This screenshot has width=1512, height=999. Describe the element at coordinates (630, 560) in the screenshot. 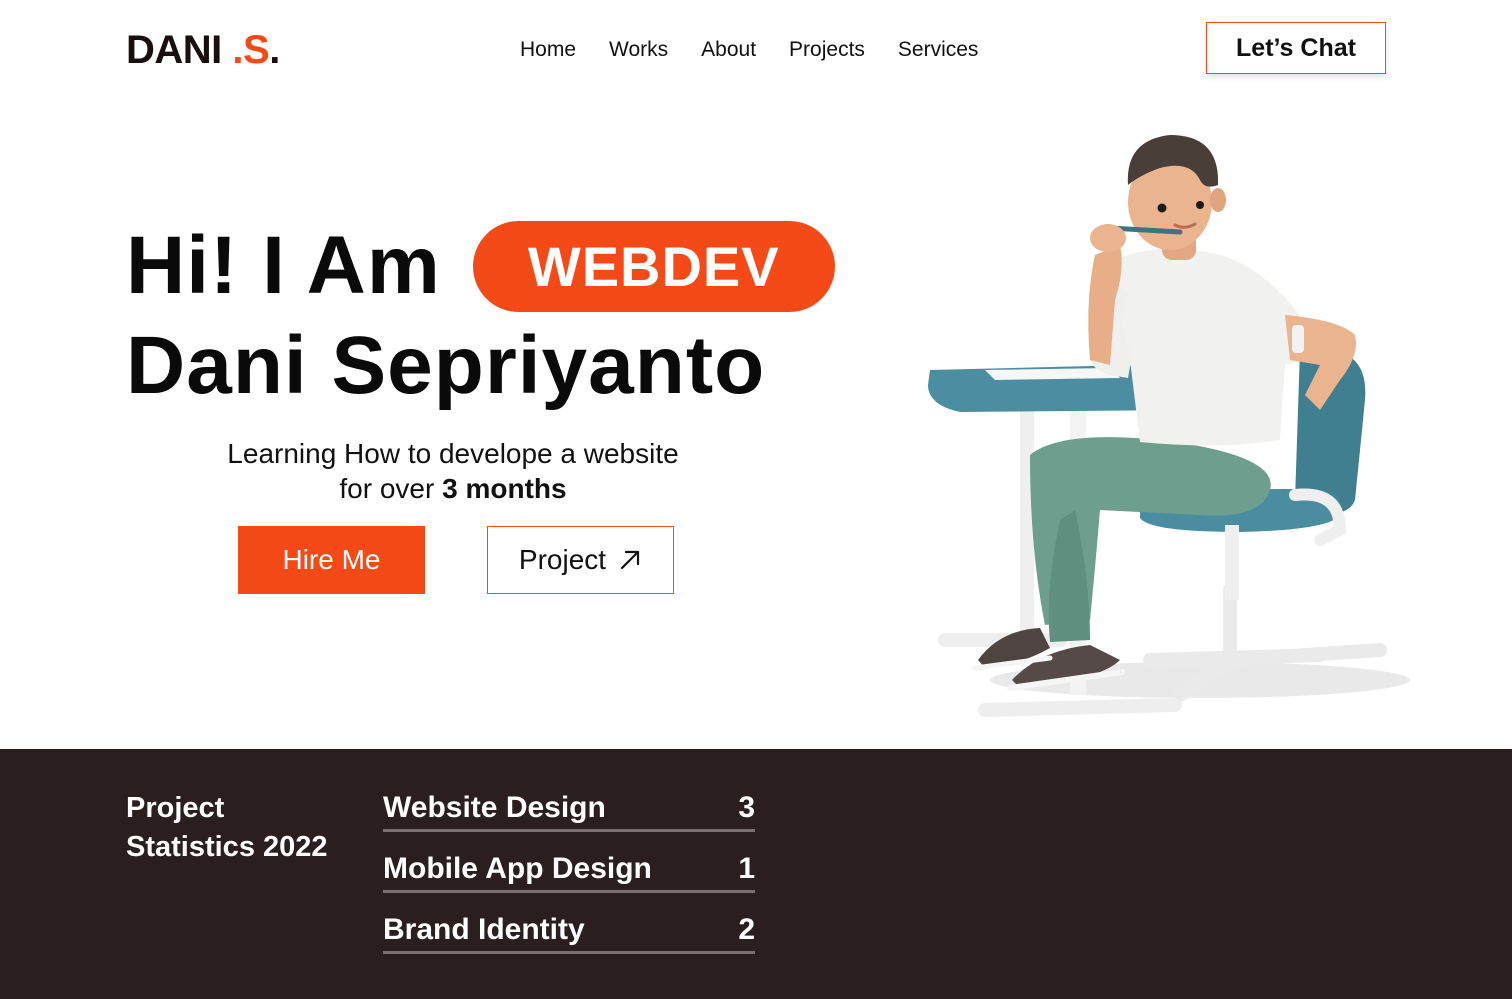

I see `arrow-up-right-icon` at that location.